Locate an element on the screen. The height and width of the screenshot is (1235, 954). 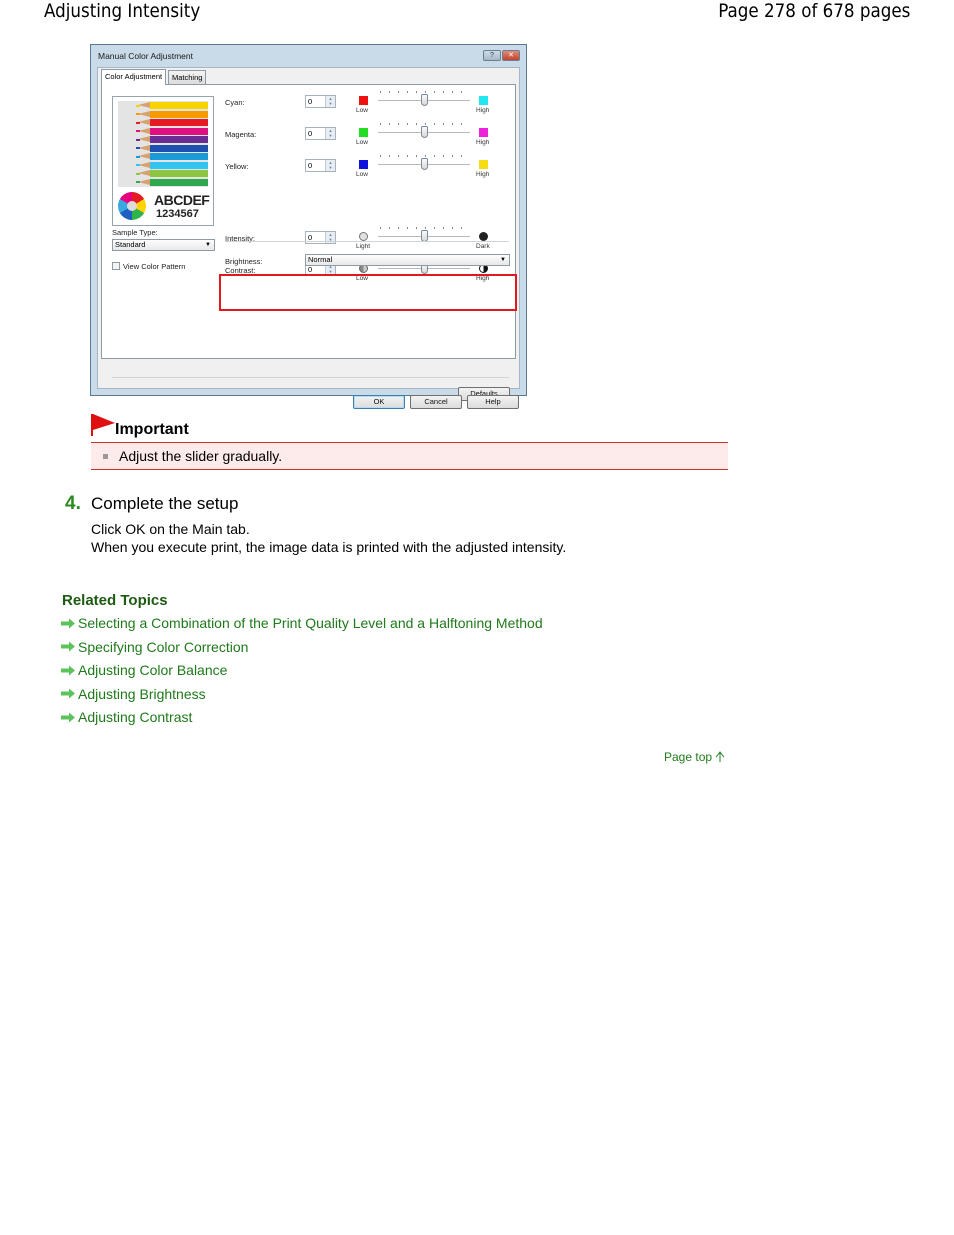
dark-circle-icon is located at coordinates (483, 236).